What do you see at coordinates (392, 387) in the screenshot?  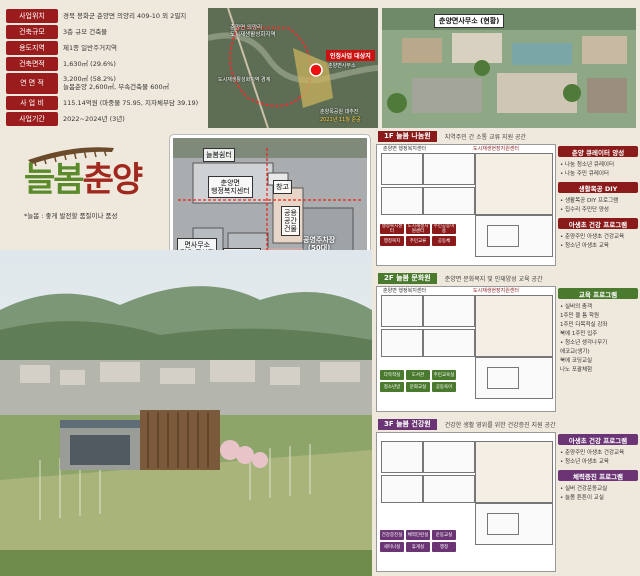 I see `room-legend-item: 청소년방` at bounding box center [392, 387].